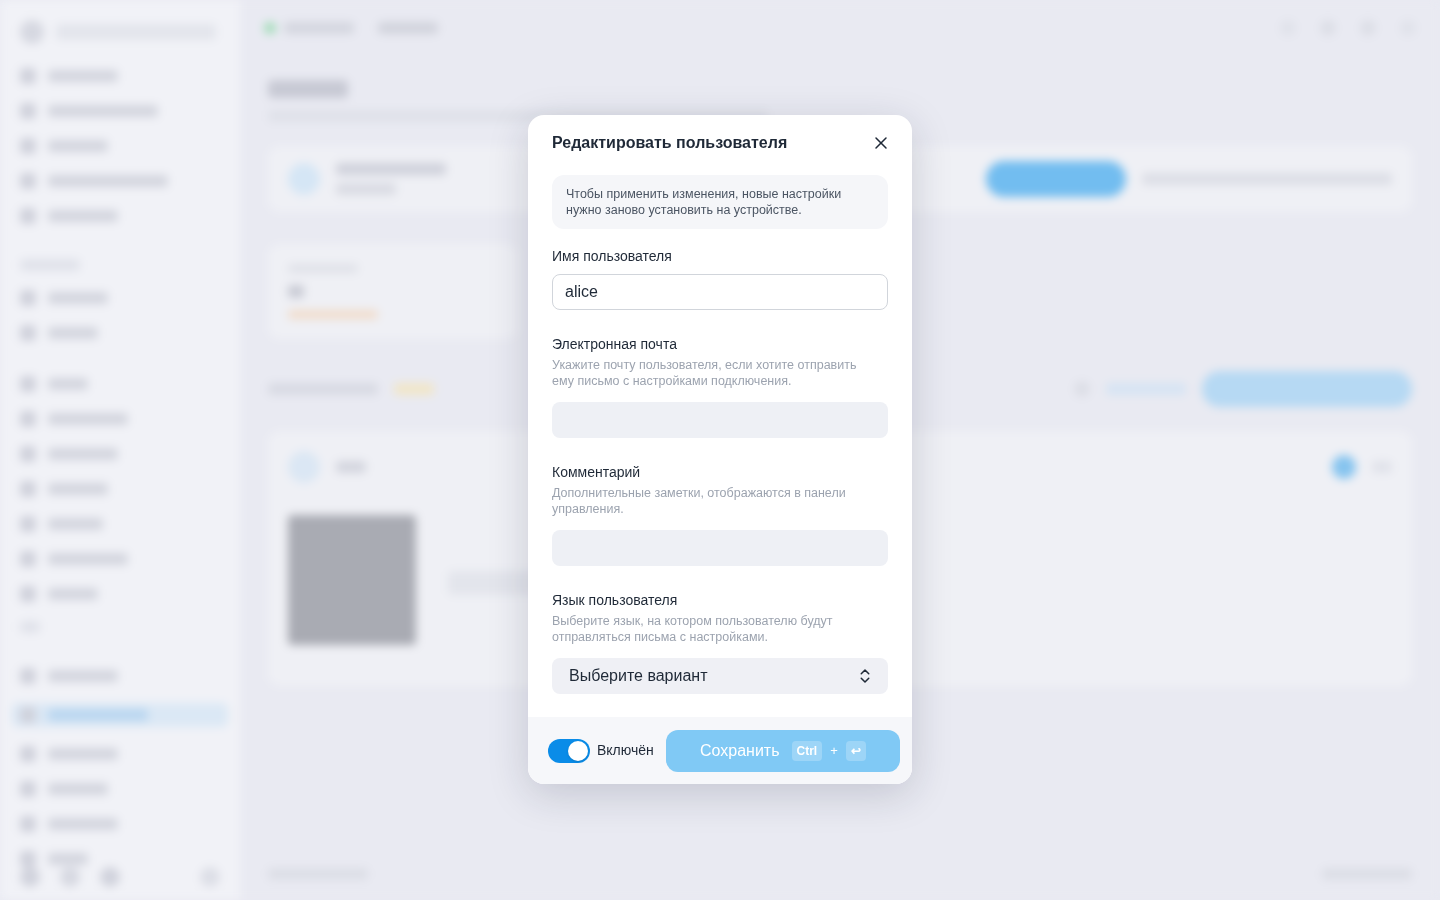  What do you see at coordinates (699, 501) in the screenshot?
I see `field-description: Дополнительные заметки, отображаются в панели управления.` at bounding box center [699, 501].